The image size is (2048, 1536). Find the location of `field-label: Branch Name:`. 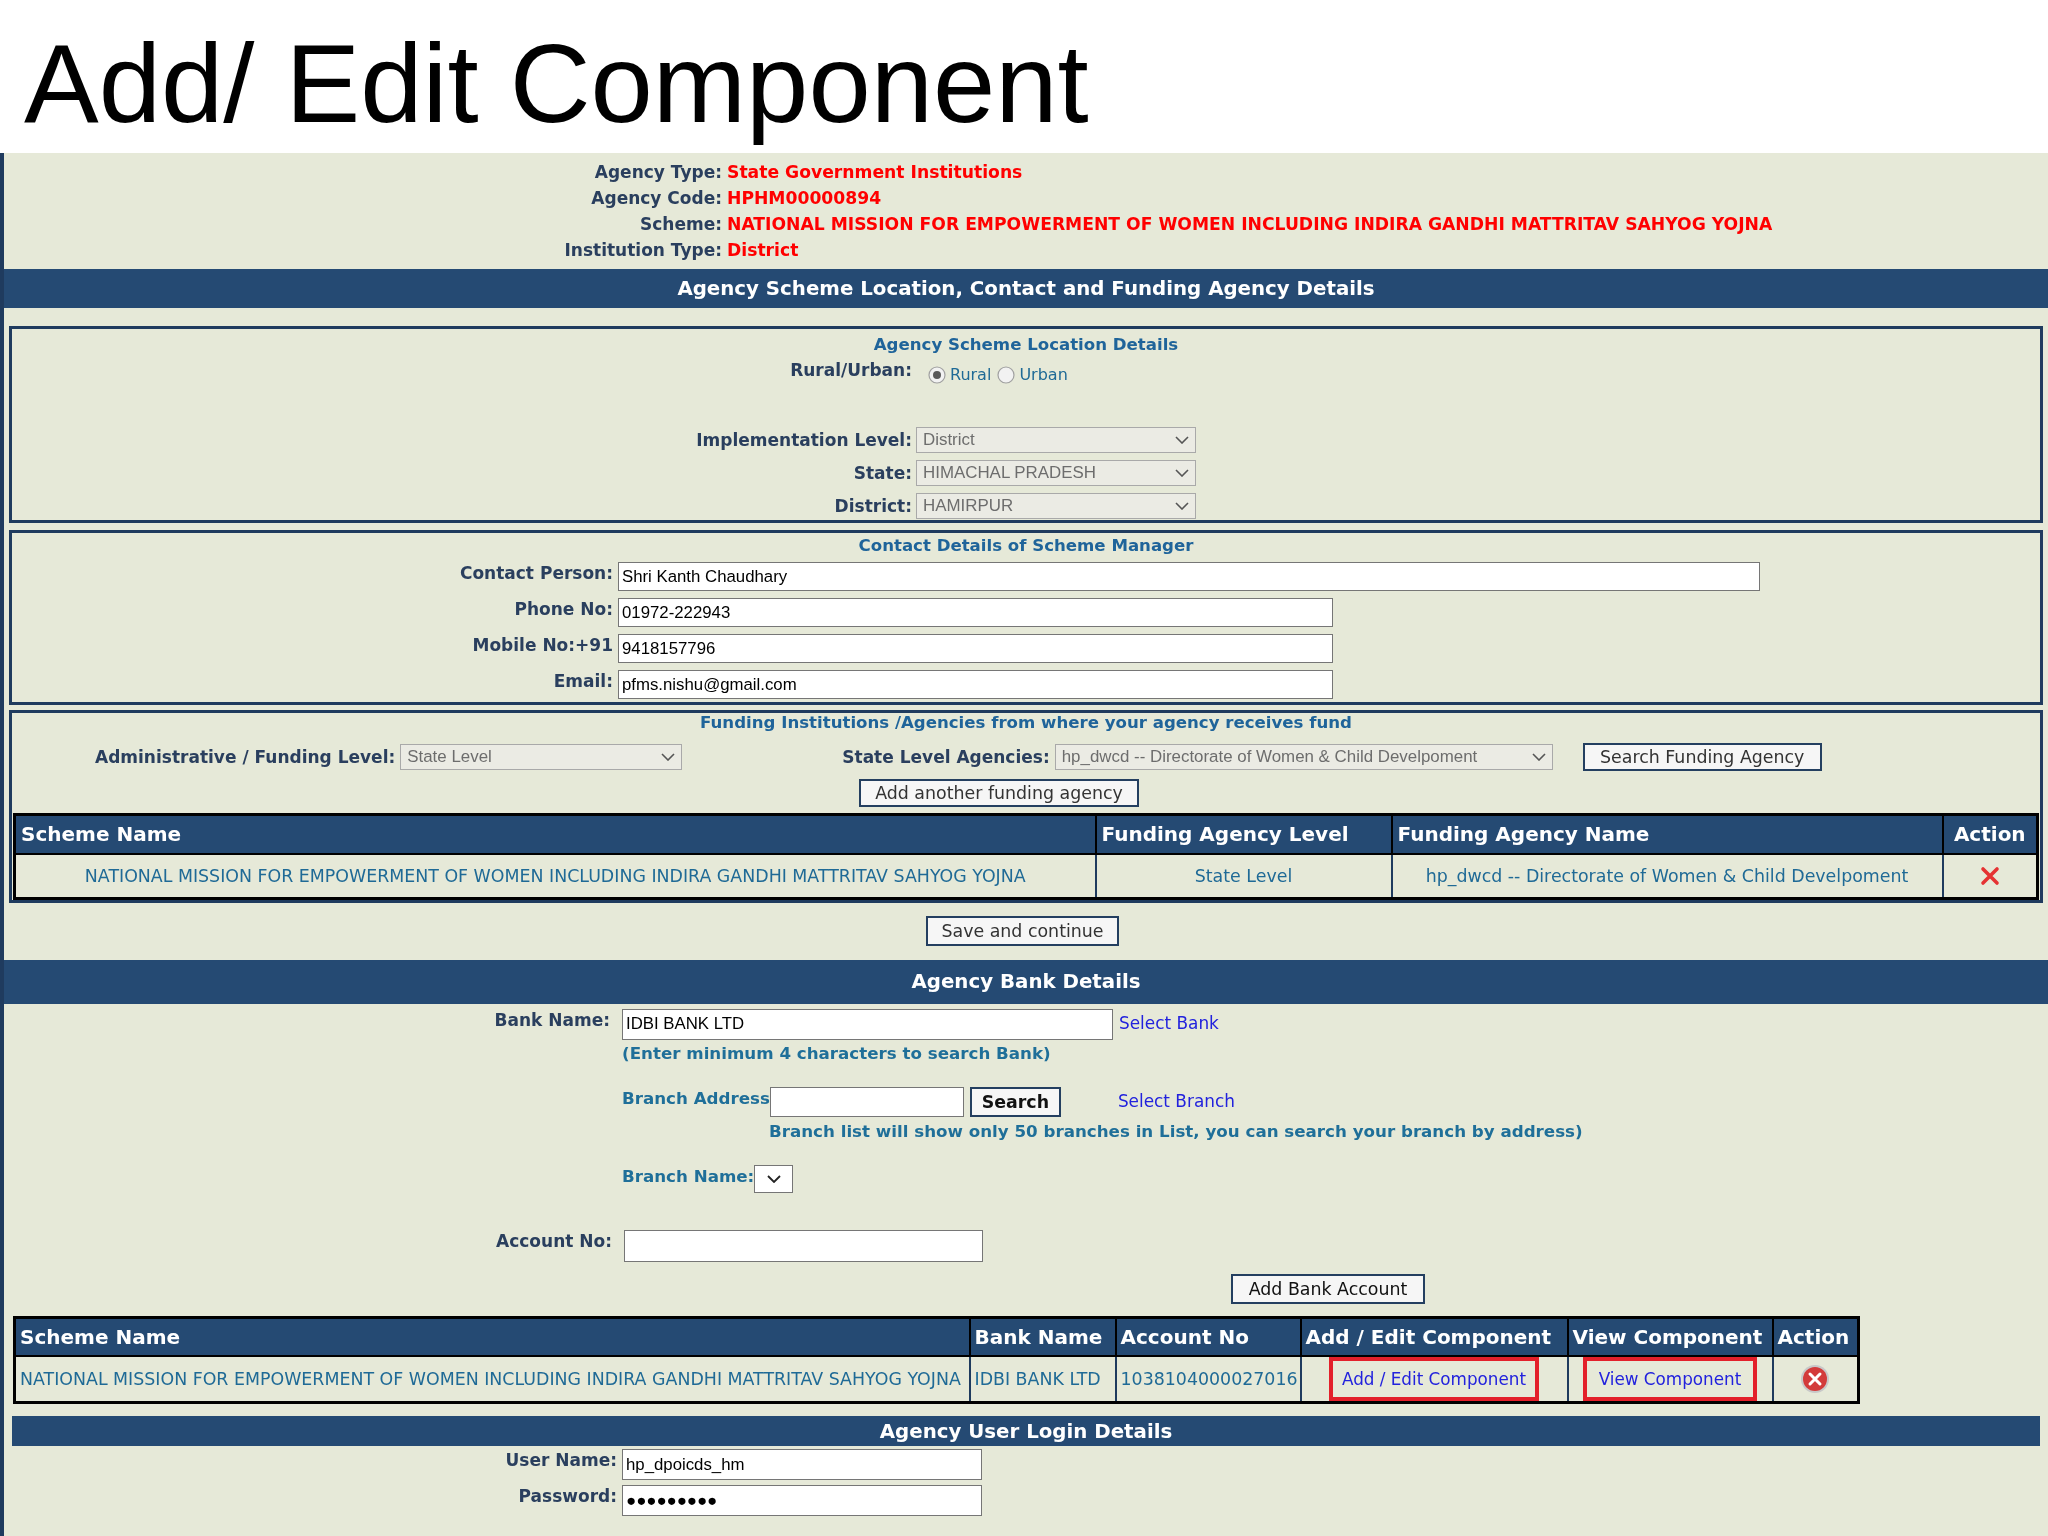

field-label: Branch Name: is located at coordinates (688, 1175).